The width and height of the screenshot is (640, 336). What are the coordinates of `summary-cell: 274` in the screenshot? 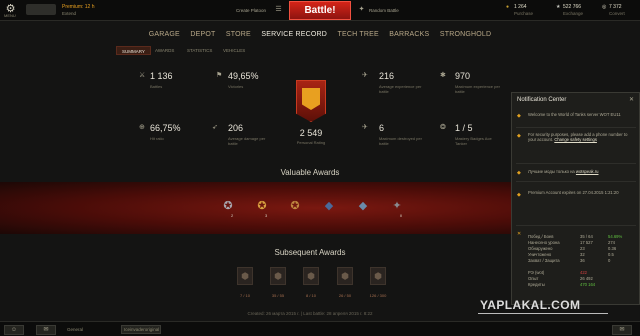 It's located at (611, 242).